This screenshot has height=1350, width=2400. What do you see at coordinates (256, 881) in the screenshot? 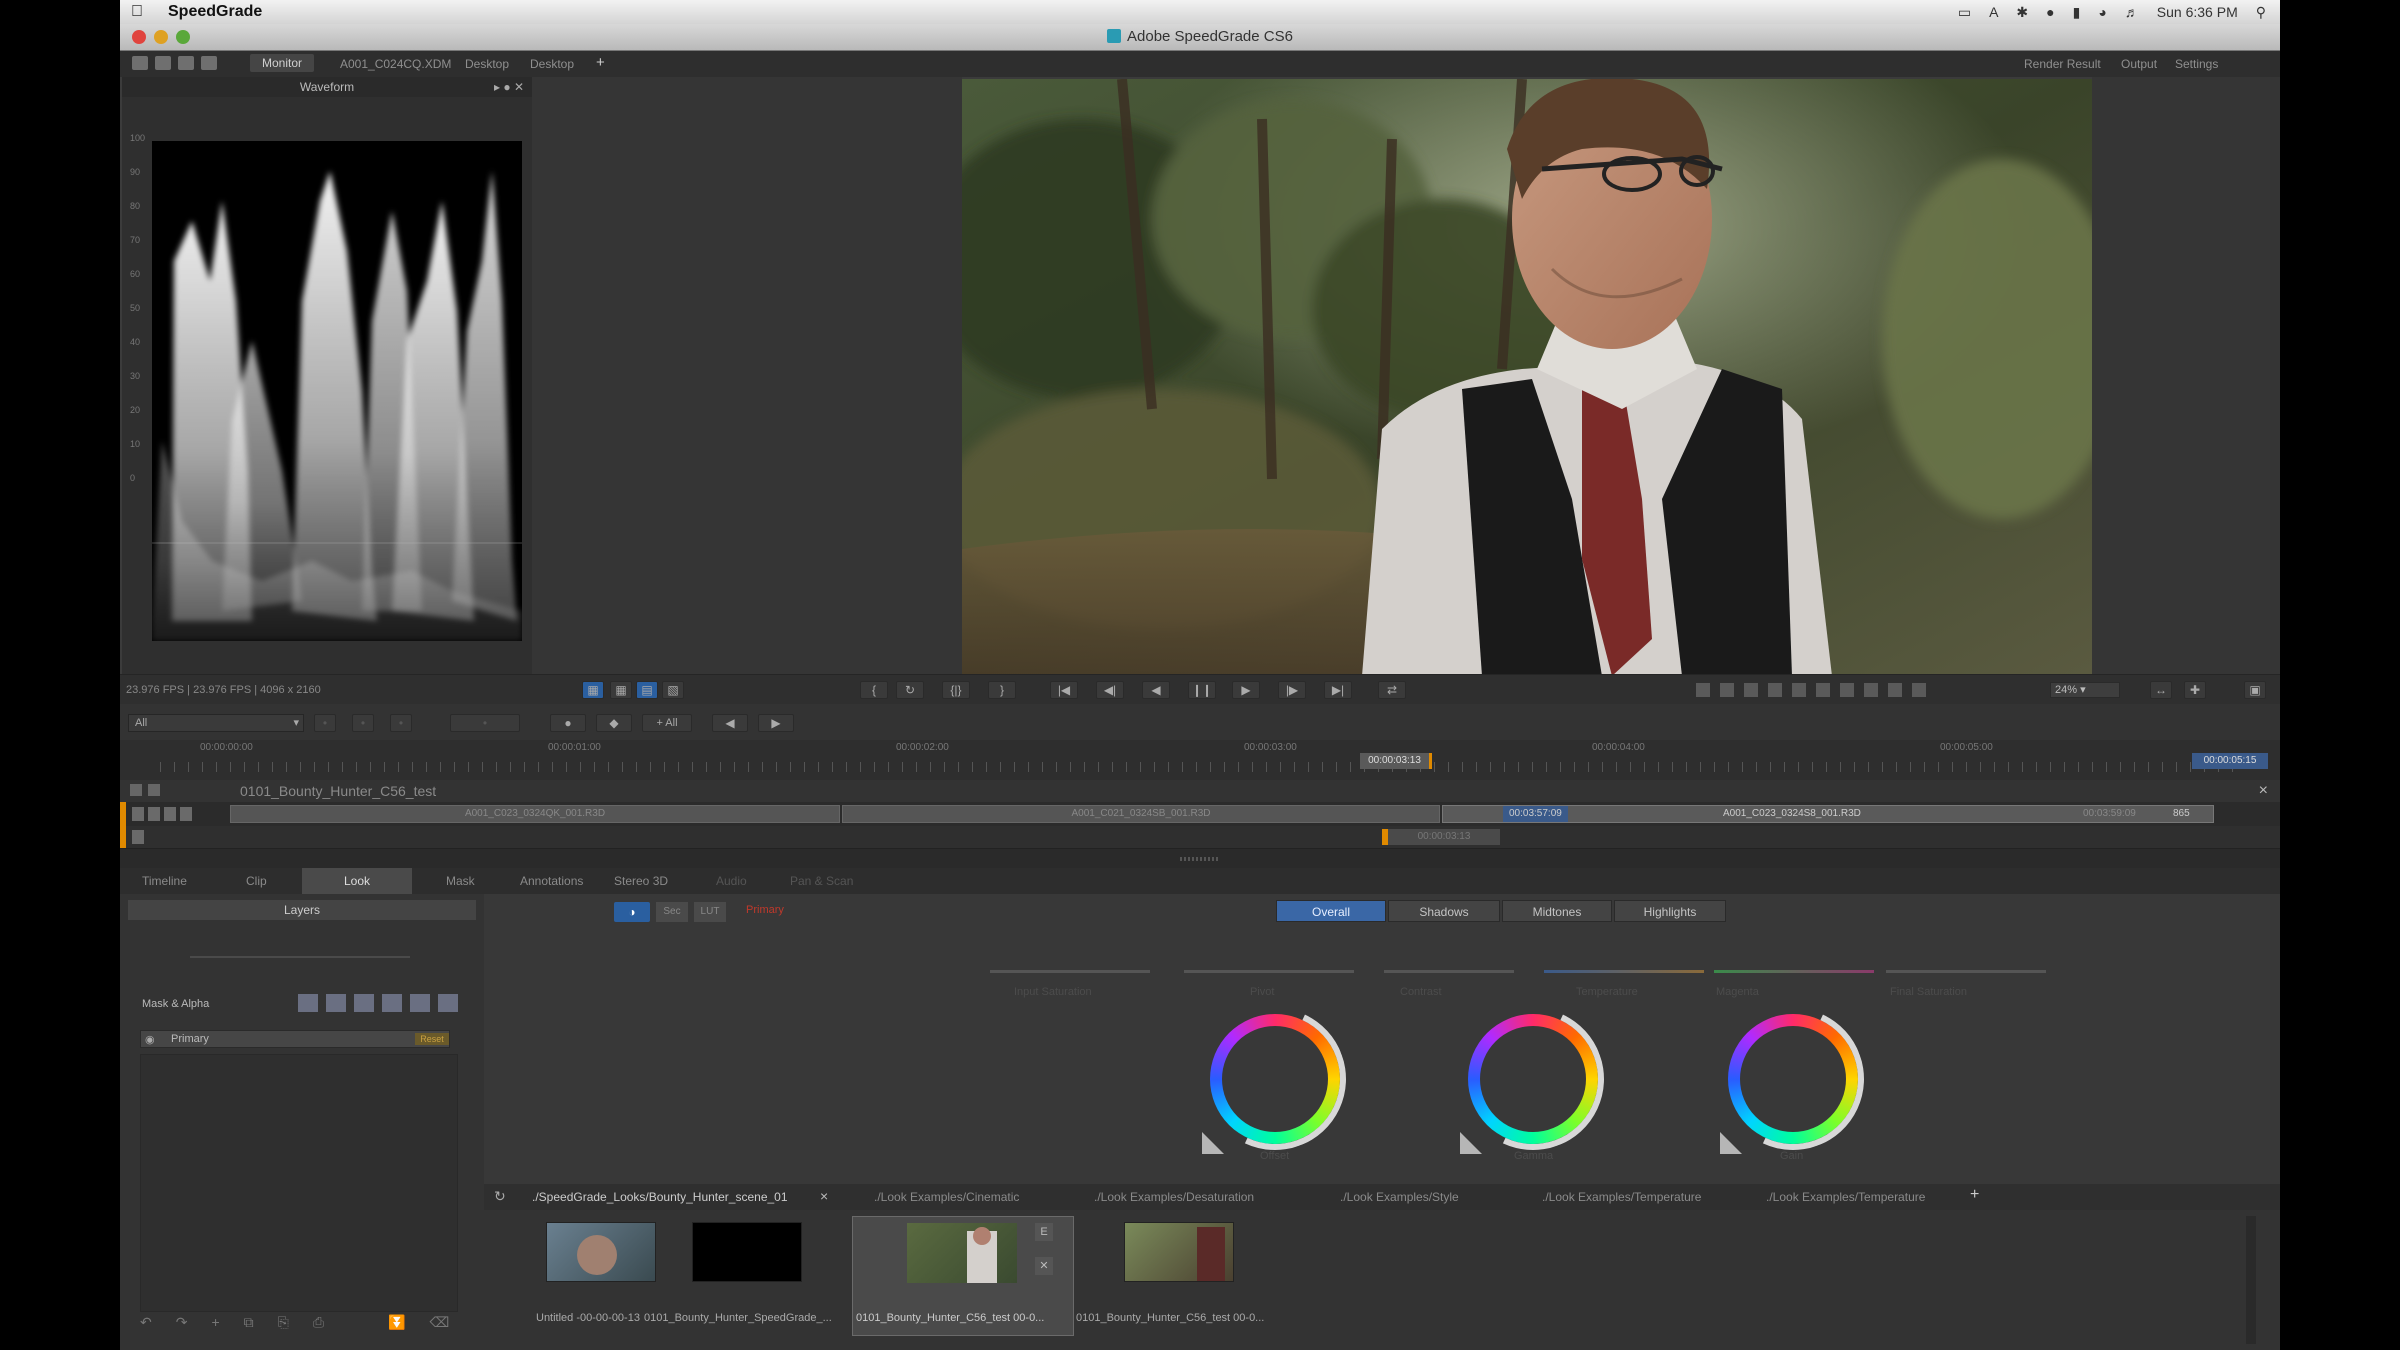
I see `tab-clip: Clip` at bounding box center [256, 881].